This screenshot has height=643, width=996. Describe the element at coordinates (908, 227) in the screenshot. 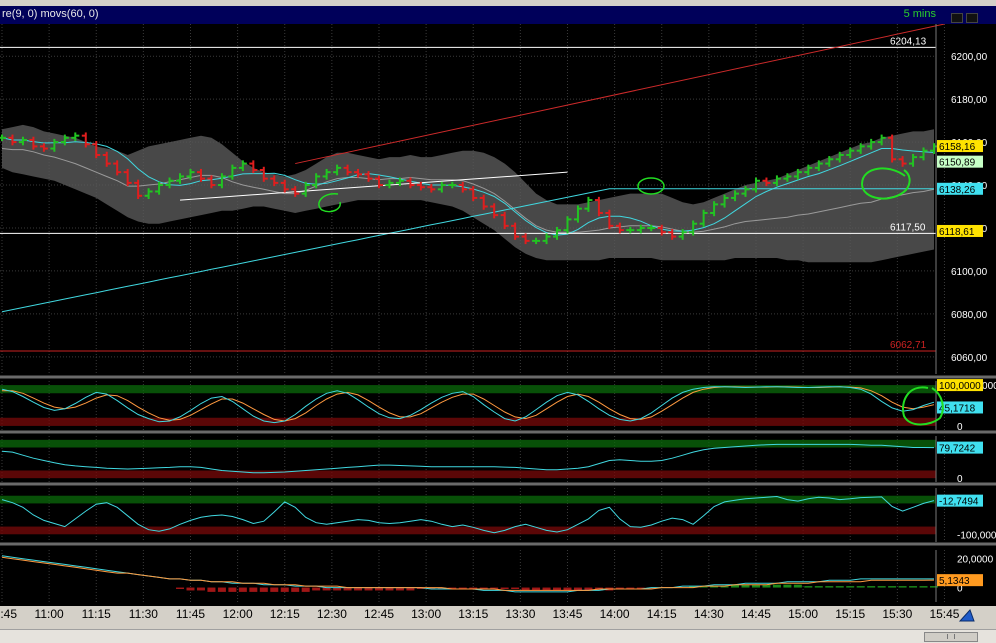

I see `reference-line-label: 6117,50` at that location.